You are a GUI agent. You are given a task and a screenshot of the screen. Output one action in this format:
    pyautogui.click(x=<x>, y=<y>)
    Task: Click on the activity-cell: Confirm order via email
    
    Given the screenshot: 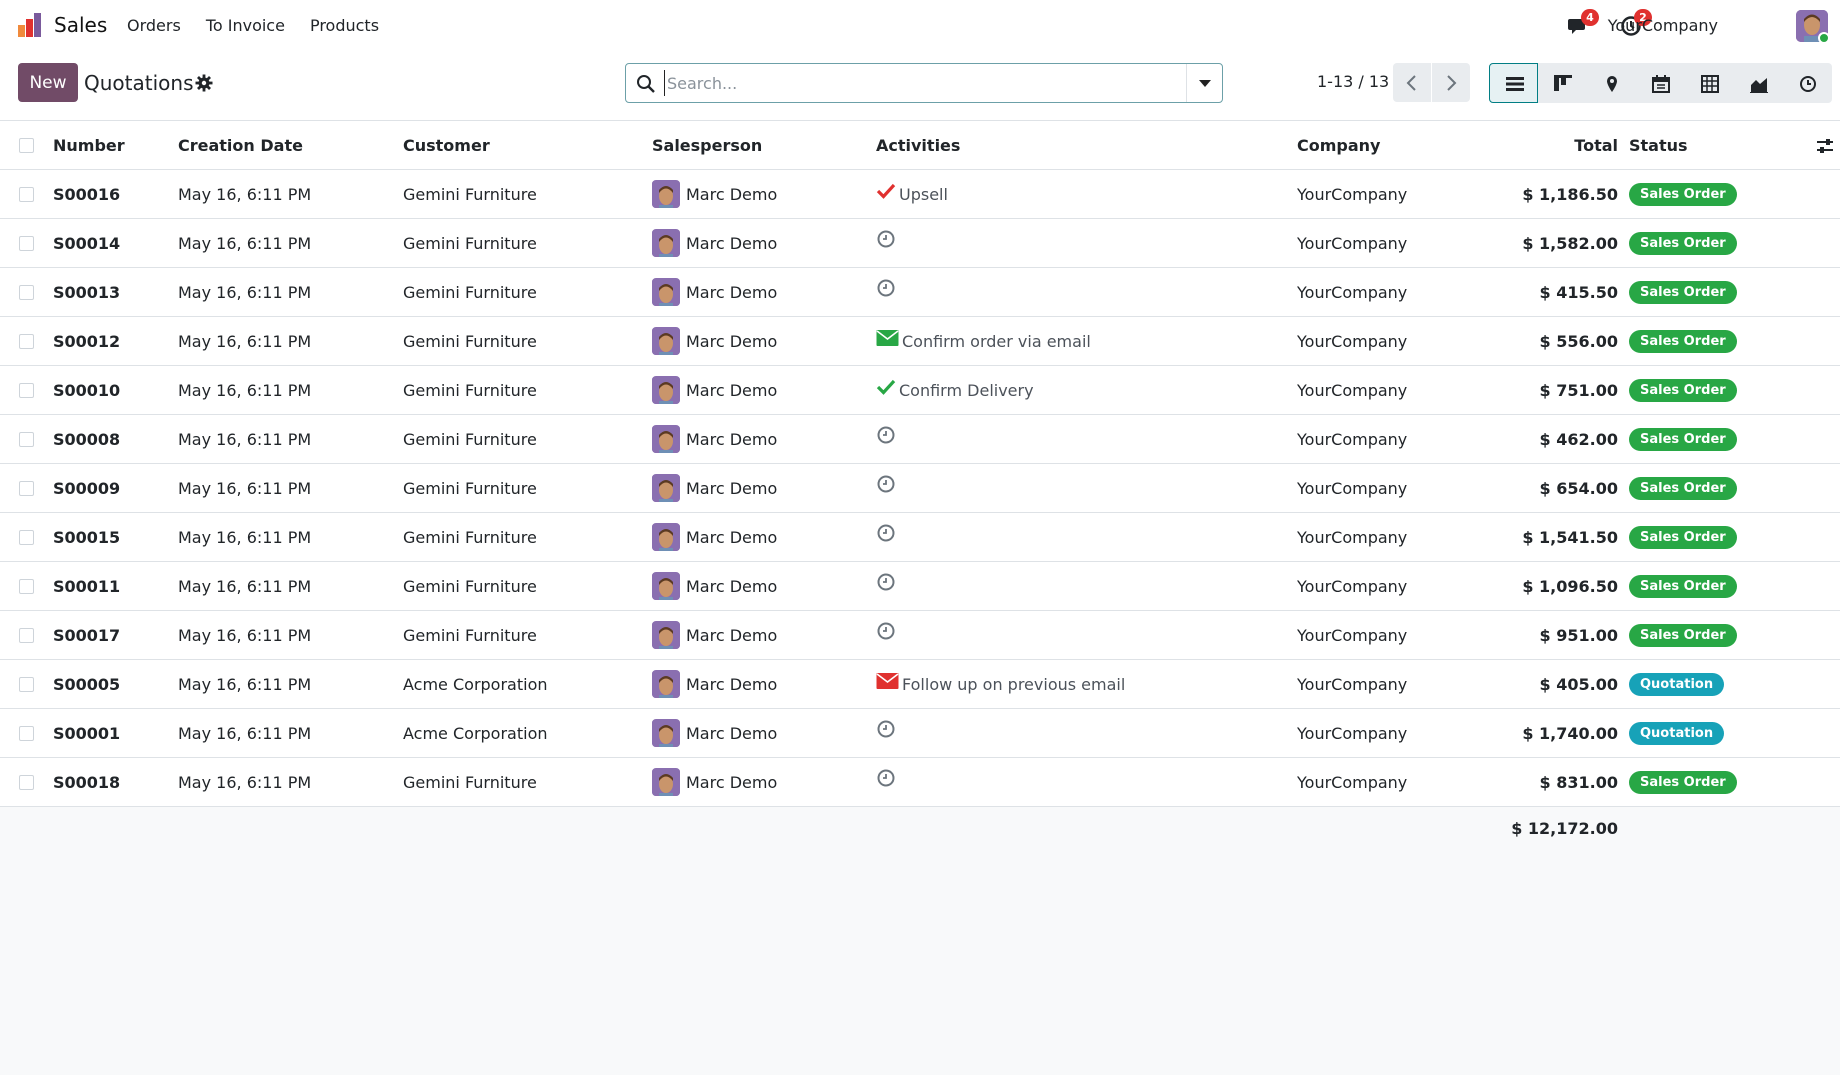 What is the action you would take?
    pyautogui.click(x=983, y=341)
    